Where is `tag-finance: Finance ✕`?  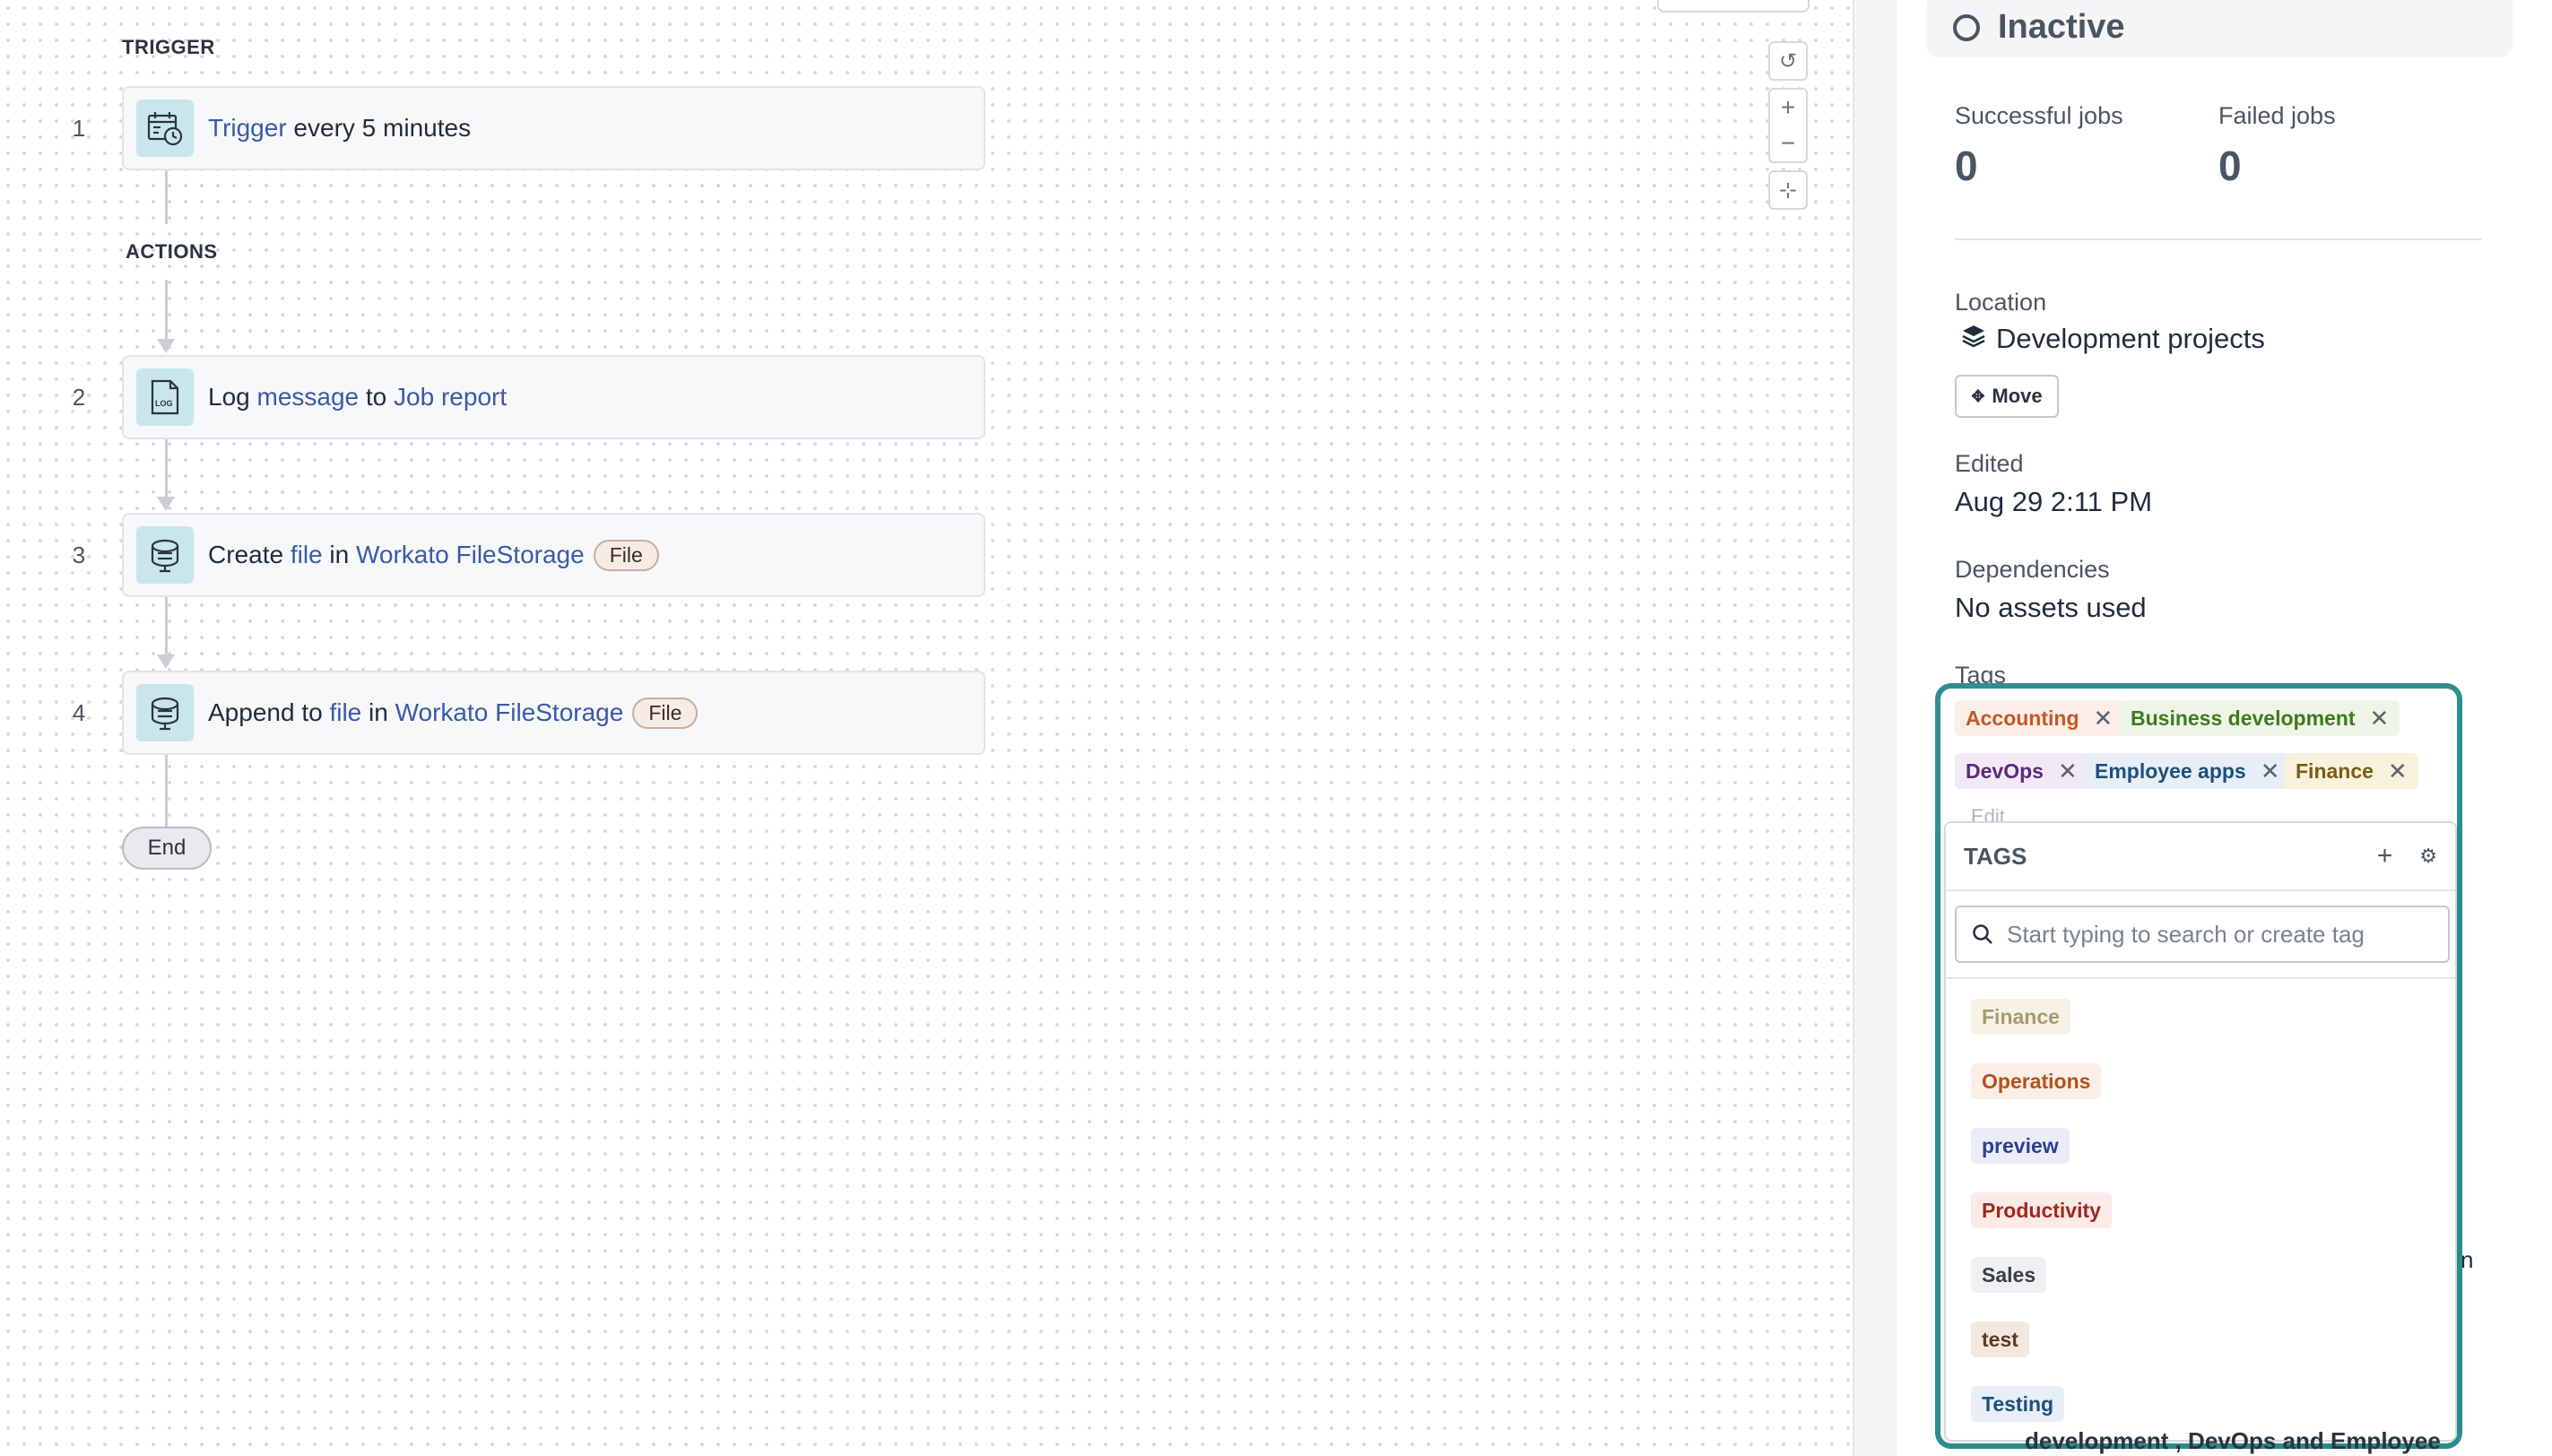 tag-finance: Finance ✕ is located at coordinates (2352, 771).